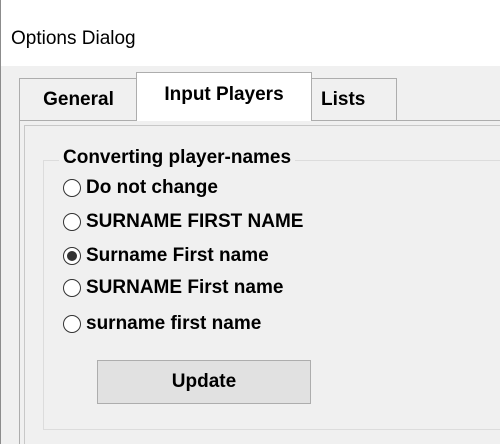 This screenshot has width=500, height=444. What do you see at coordinates (177, 255) in the screenshot?
I see `radio-label: Surname First name` at bounding box center [177, 255].